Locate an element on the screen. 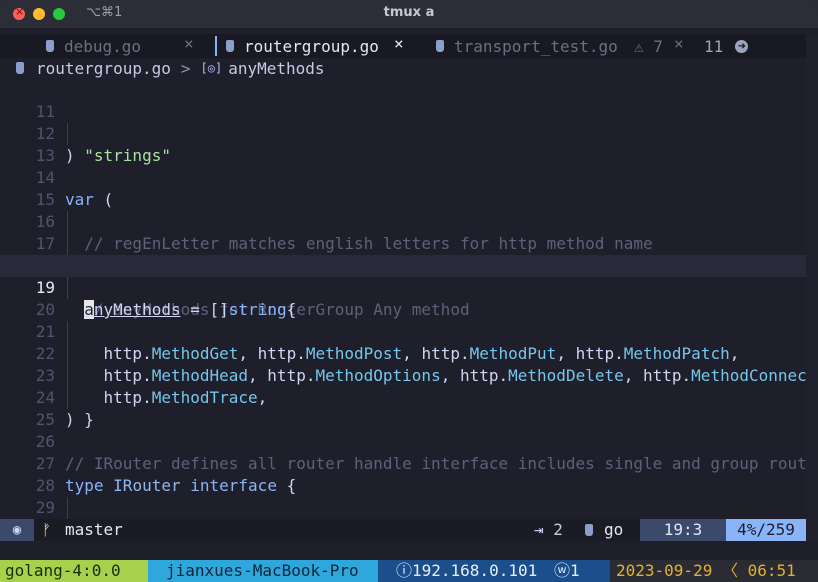 The width and height of the screenshot is (818, 582). code-line: 11 "strings" is located at coordinates (403, 122).